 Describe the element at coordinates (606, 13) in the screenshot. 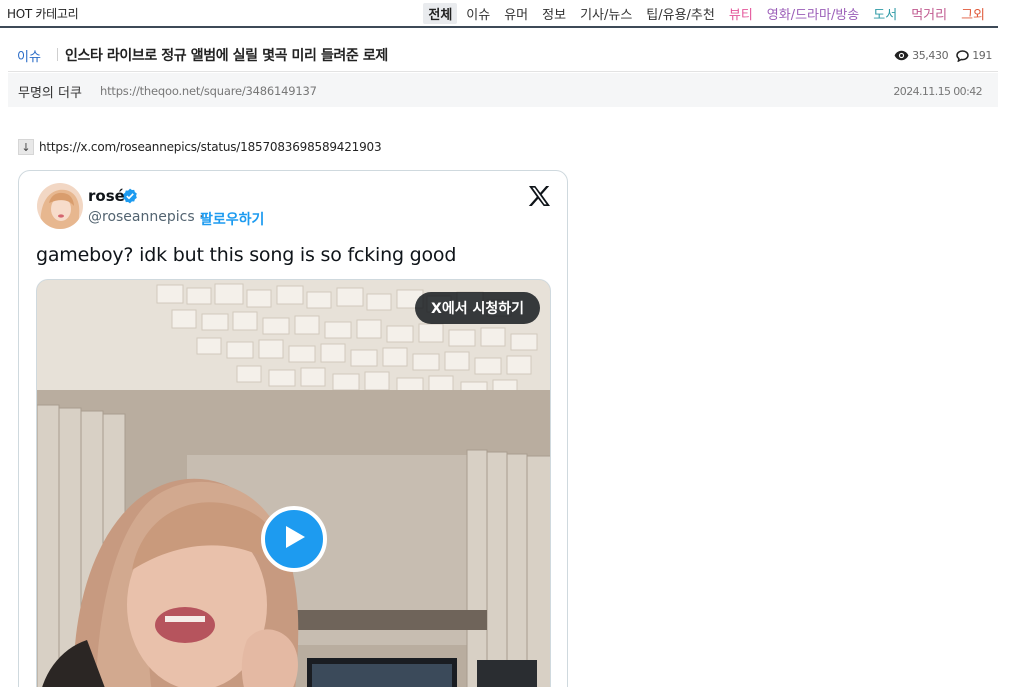

I see `category-news: 기사/뉴스` at that location.